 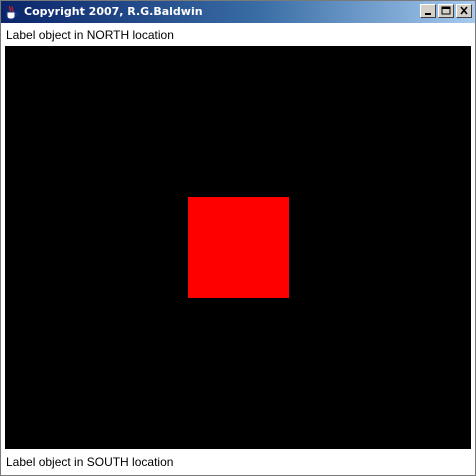 I want to click on window-title: Copyright 2007, R.G.Baldwin, so click(x=113, y=11).